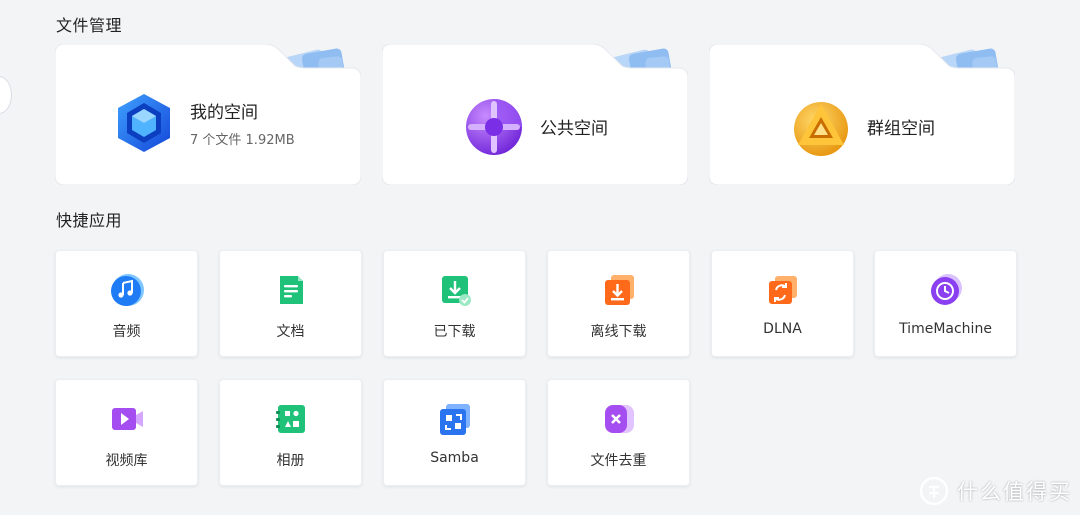 The image size is (1080, 515). What do you see at coordinates (618, 461) in the screenshot?
I see `app-label: 文件去重` at bounding box center [618, 461].